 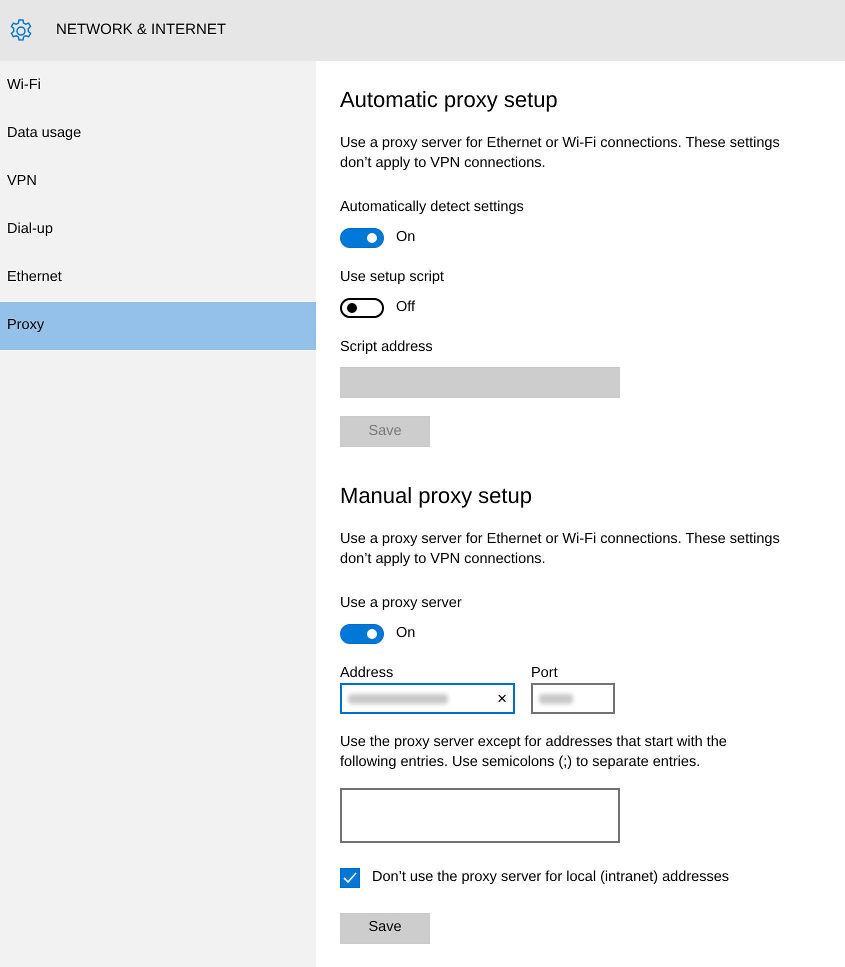 What do you see at coordinates (406, 308) in the screenshot?
I see `toggle-state-label: Off` at bounding box center [406, 308].